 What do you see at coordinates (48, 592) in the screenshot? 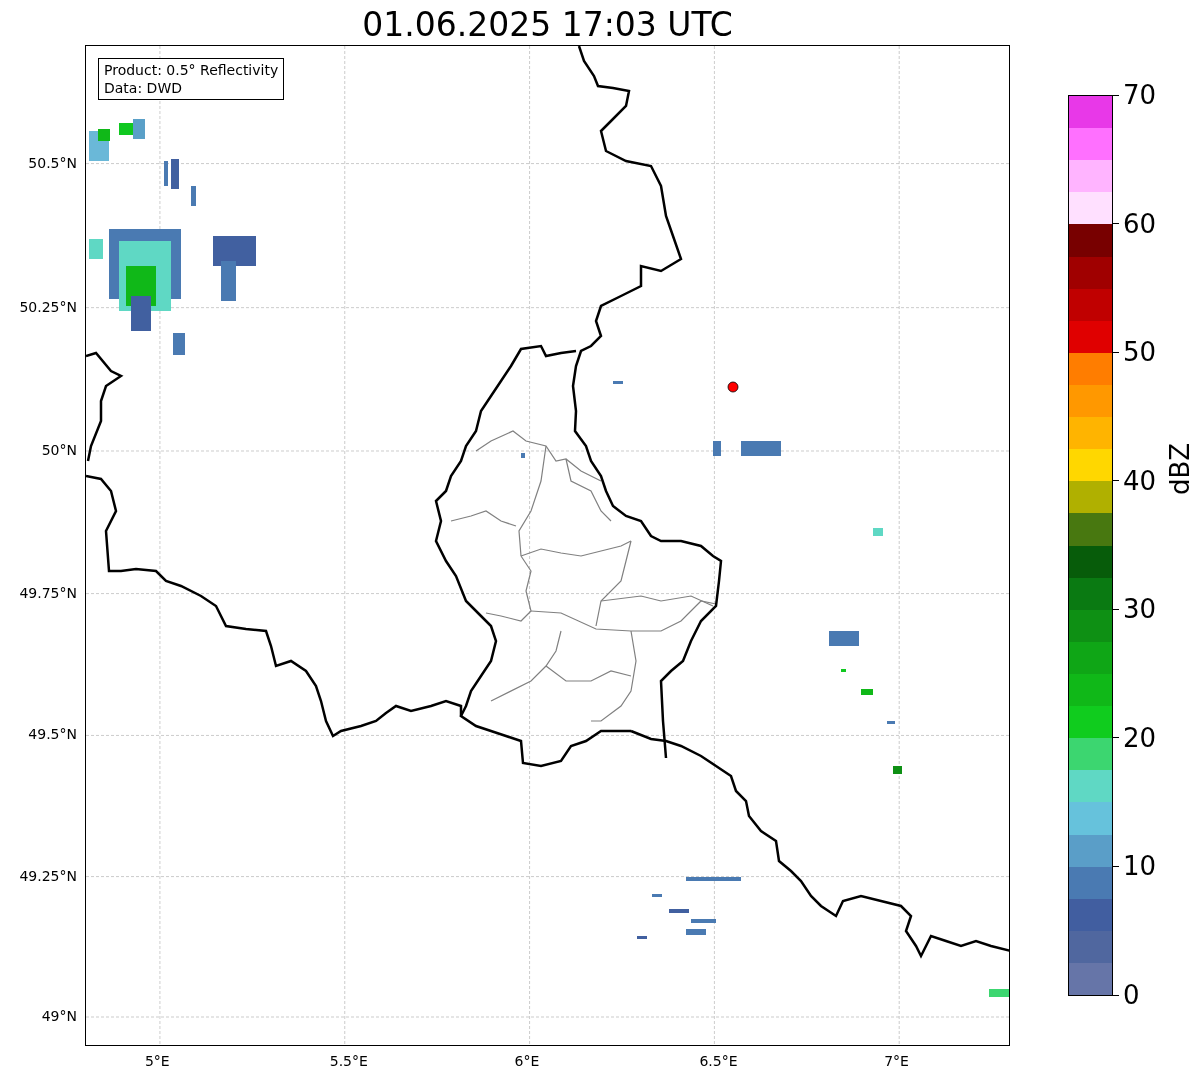
I see `axis-tick-label: 49.75°N` at bounding box center [48, 592].